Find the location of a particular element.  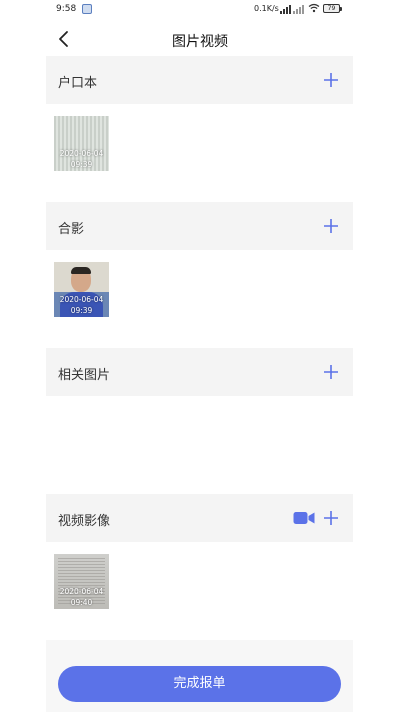

network-speed: 0.1K/s is located at coordinates (266, 8).